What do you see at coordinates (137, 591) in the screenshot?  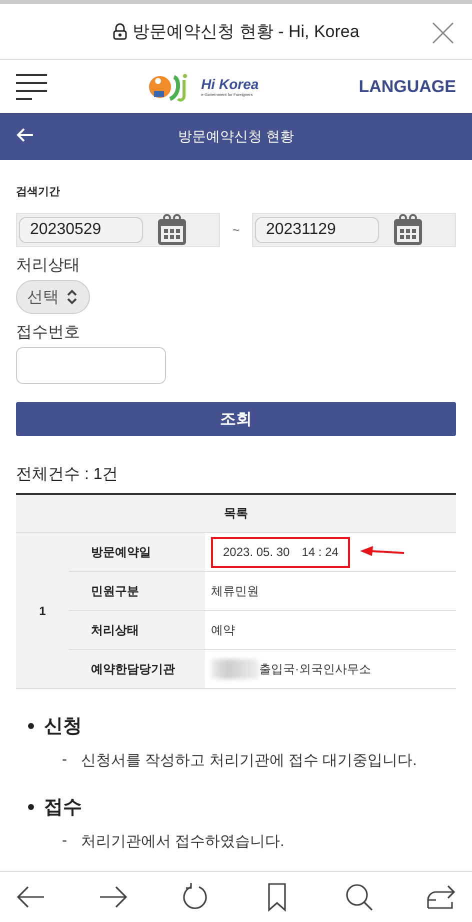 I see `field-label: 민원구분` at bounding box center [137, 591].